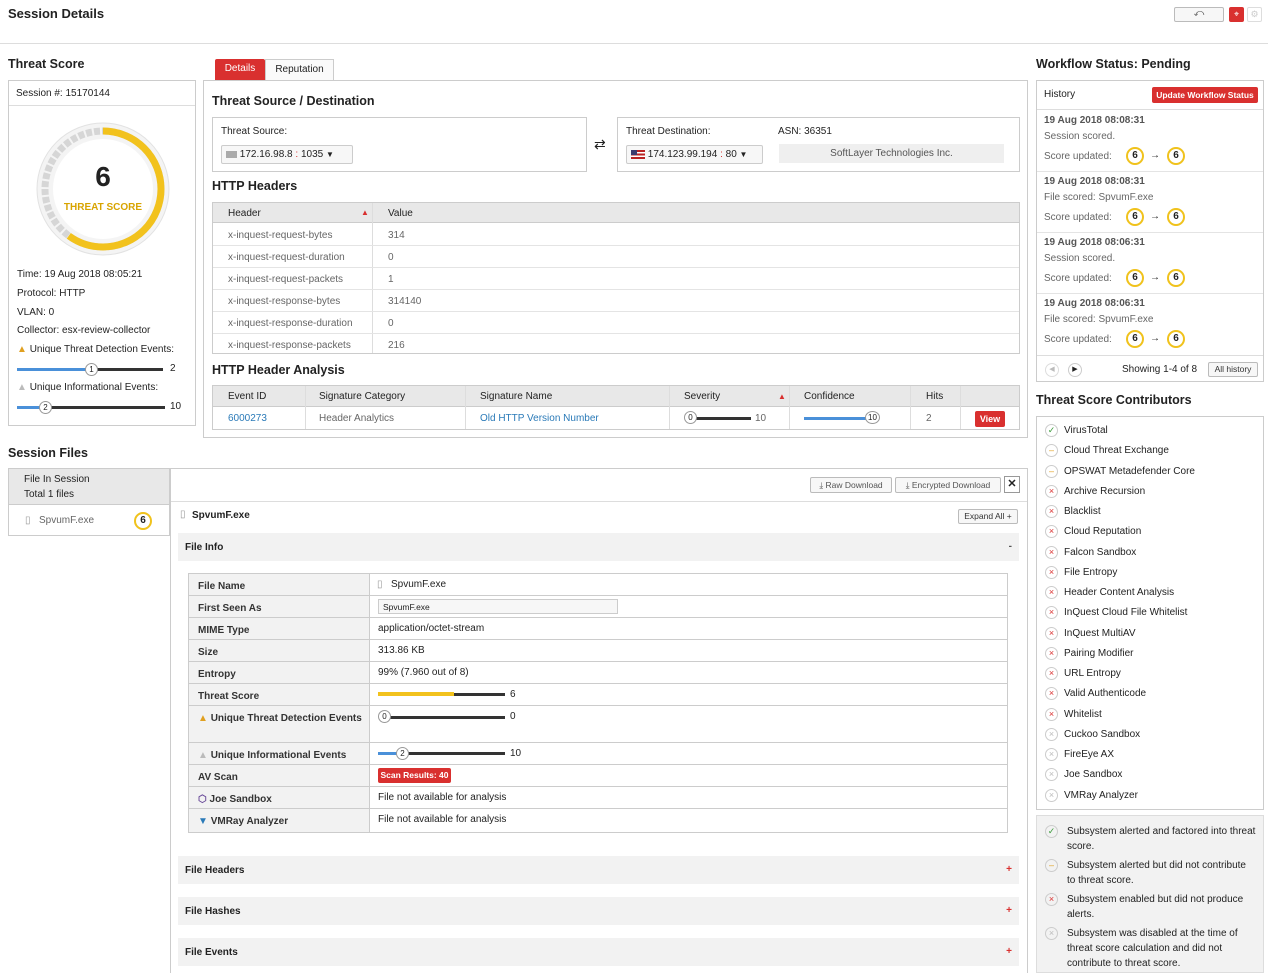 The height and width of the screenshot is (973, 1268). I want to click on history-time: 19 Aug 2018 08:08:31, so click(1094, 120).